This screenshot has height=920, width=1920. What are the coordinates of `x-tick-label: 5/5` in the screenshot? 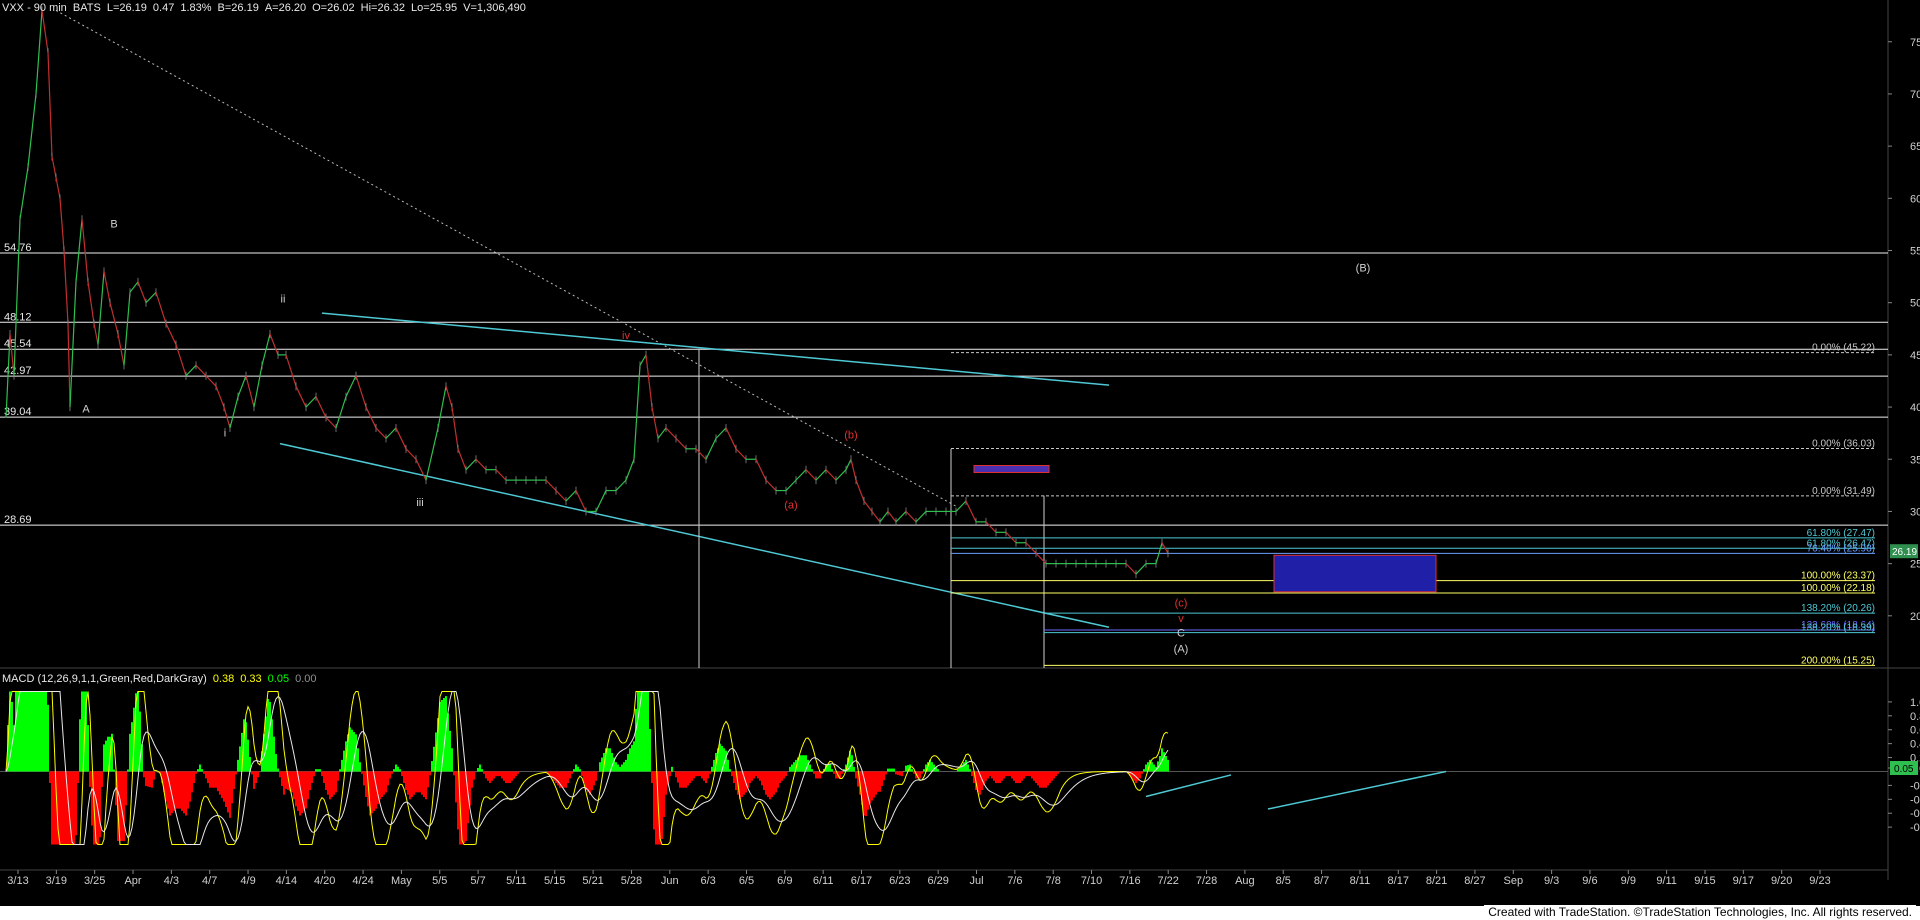 It's located at (439, 881).